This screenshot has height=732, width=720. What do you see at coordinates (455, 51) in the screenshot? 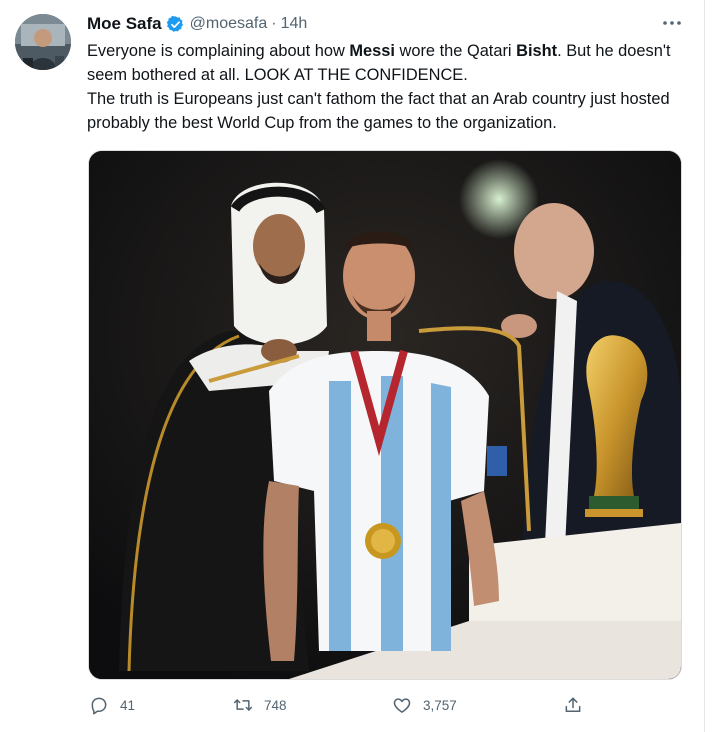
I see `text-segment: wore the Qatari` at bounding box center [455, 51].